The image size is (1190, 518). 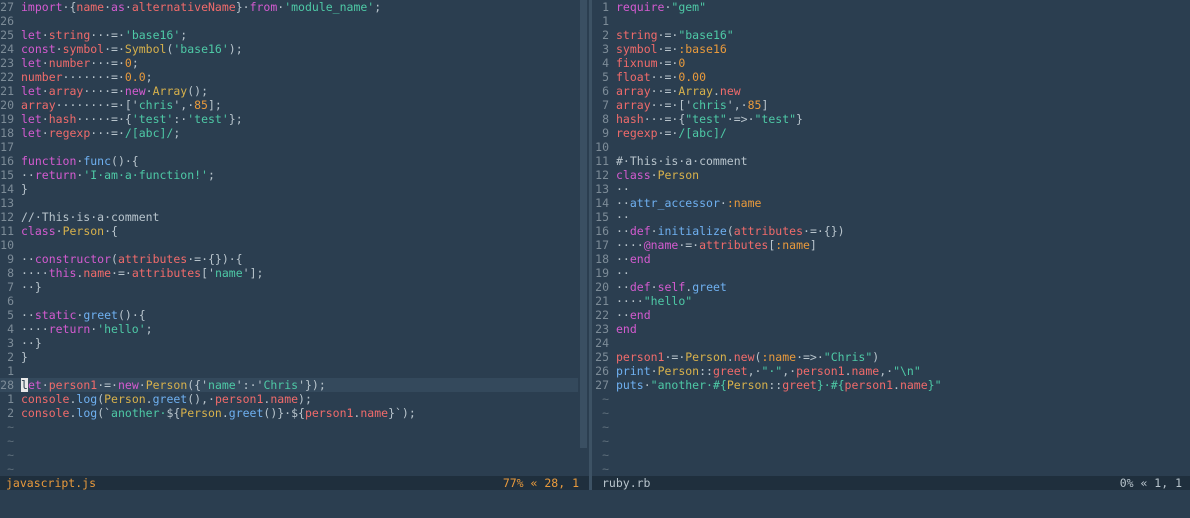 What do you see at coordinates (289, 49) in the screenshot?
I see `code-line: 24 const·symbol·=·Symbol('base16');` at bounding box center [289, 49].